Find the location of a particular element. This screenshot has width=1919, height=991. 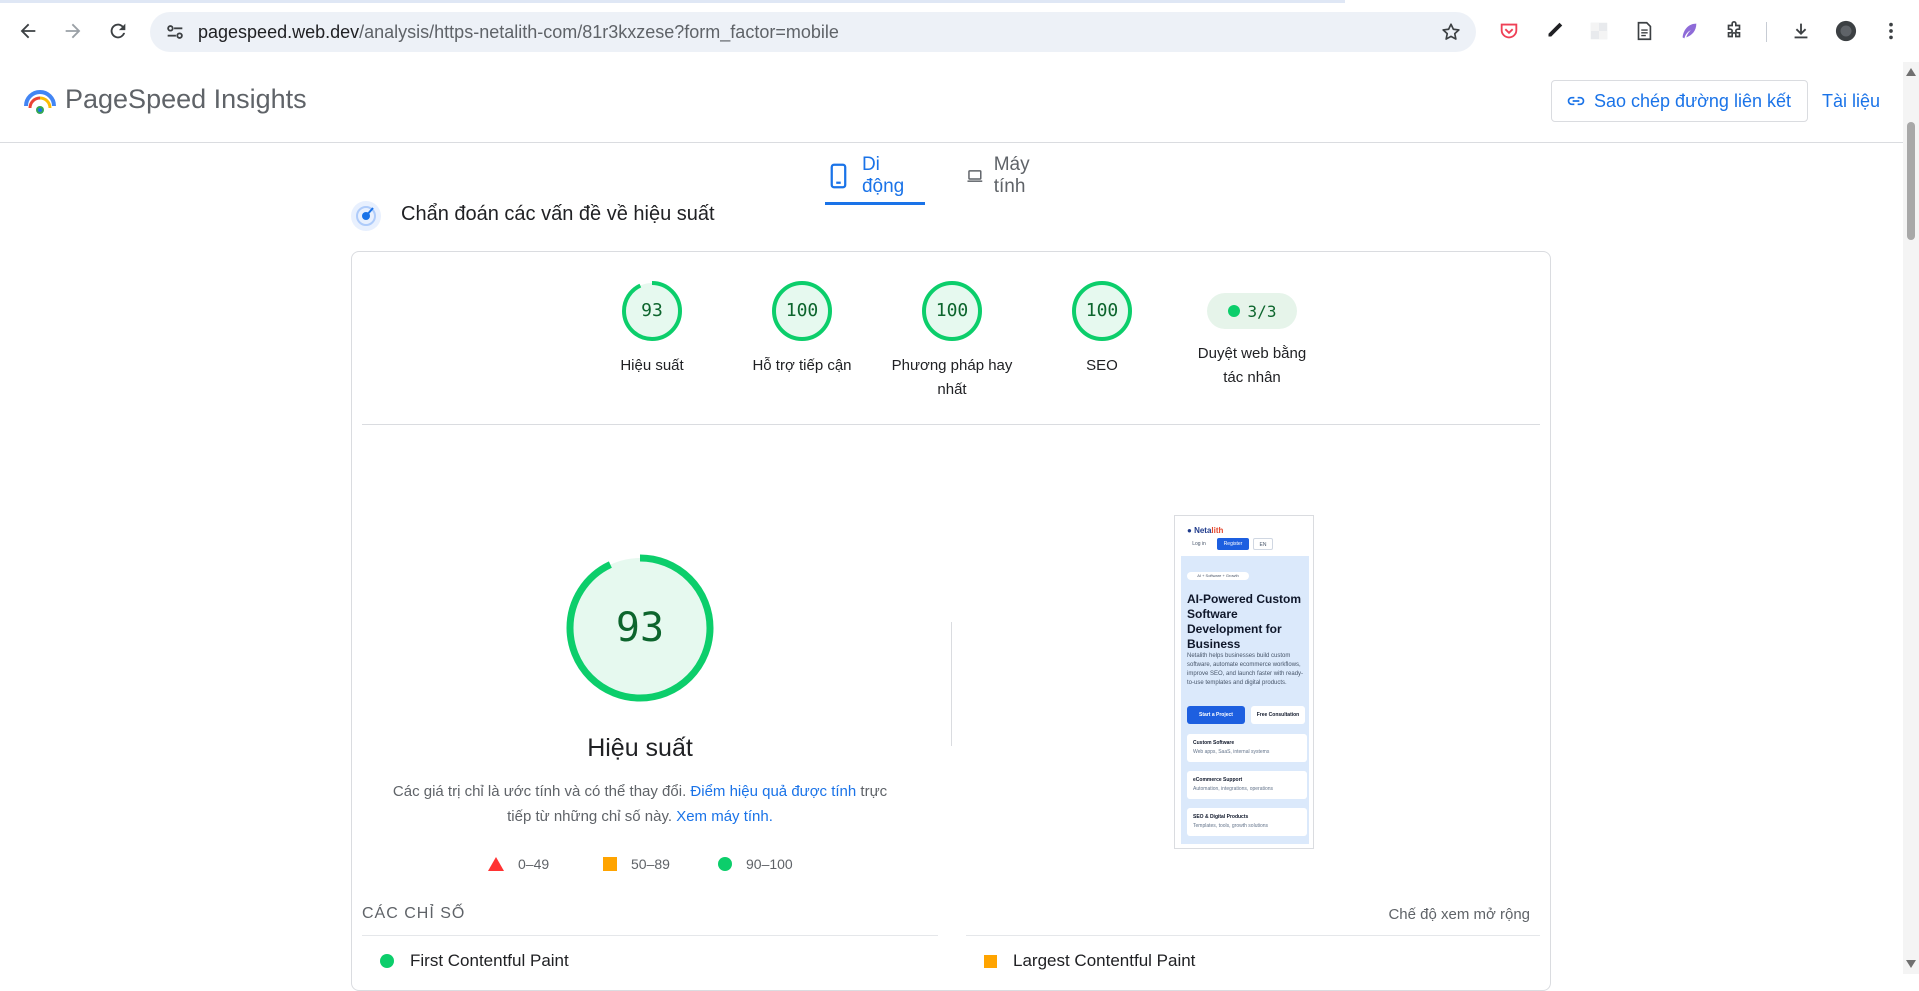

bookmark-star-icon is located at coordinates (1451, 32).